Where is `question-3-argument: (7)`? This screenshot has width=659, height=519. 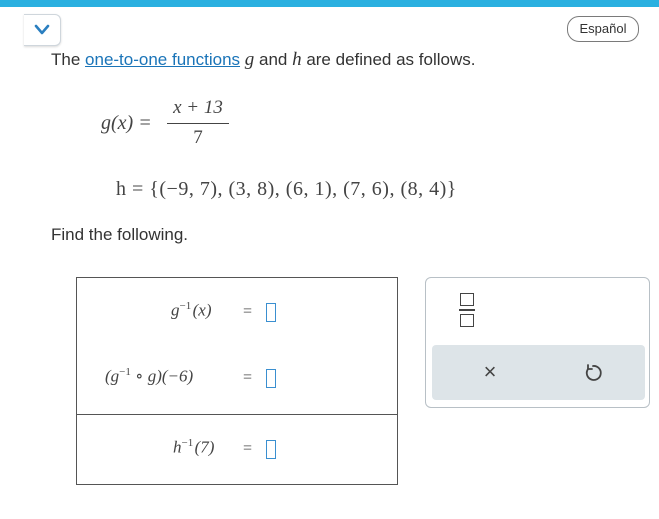
question-3-argument: (7) is located at coordinates (204, 447).